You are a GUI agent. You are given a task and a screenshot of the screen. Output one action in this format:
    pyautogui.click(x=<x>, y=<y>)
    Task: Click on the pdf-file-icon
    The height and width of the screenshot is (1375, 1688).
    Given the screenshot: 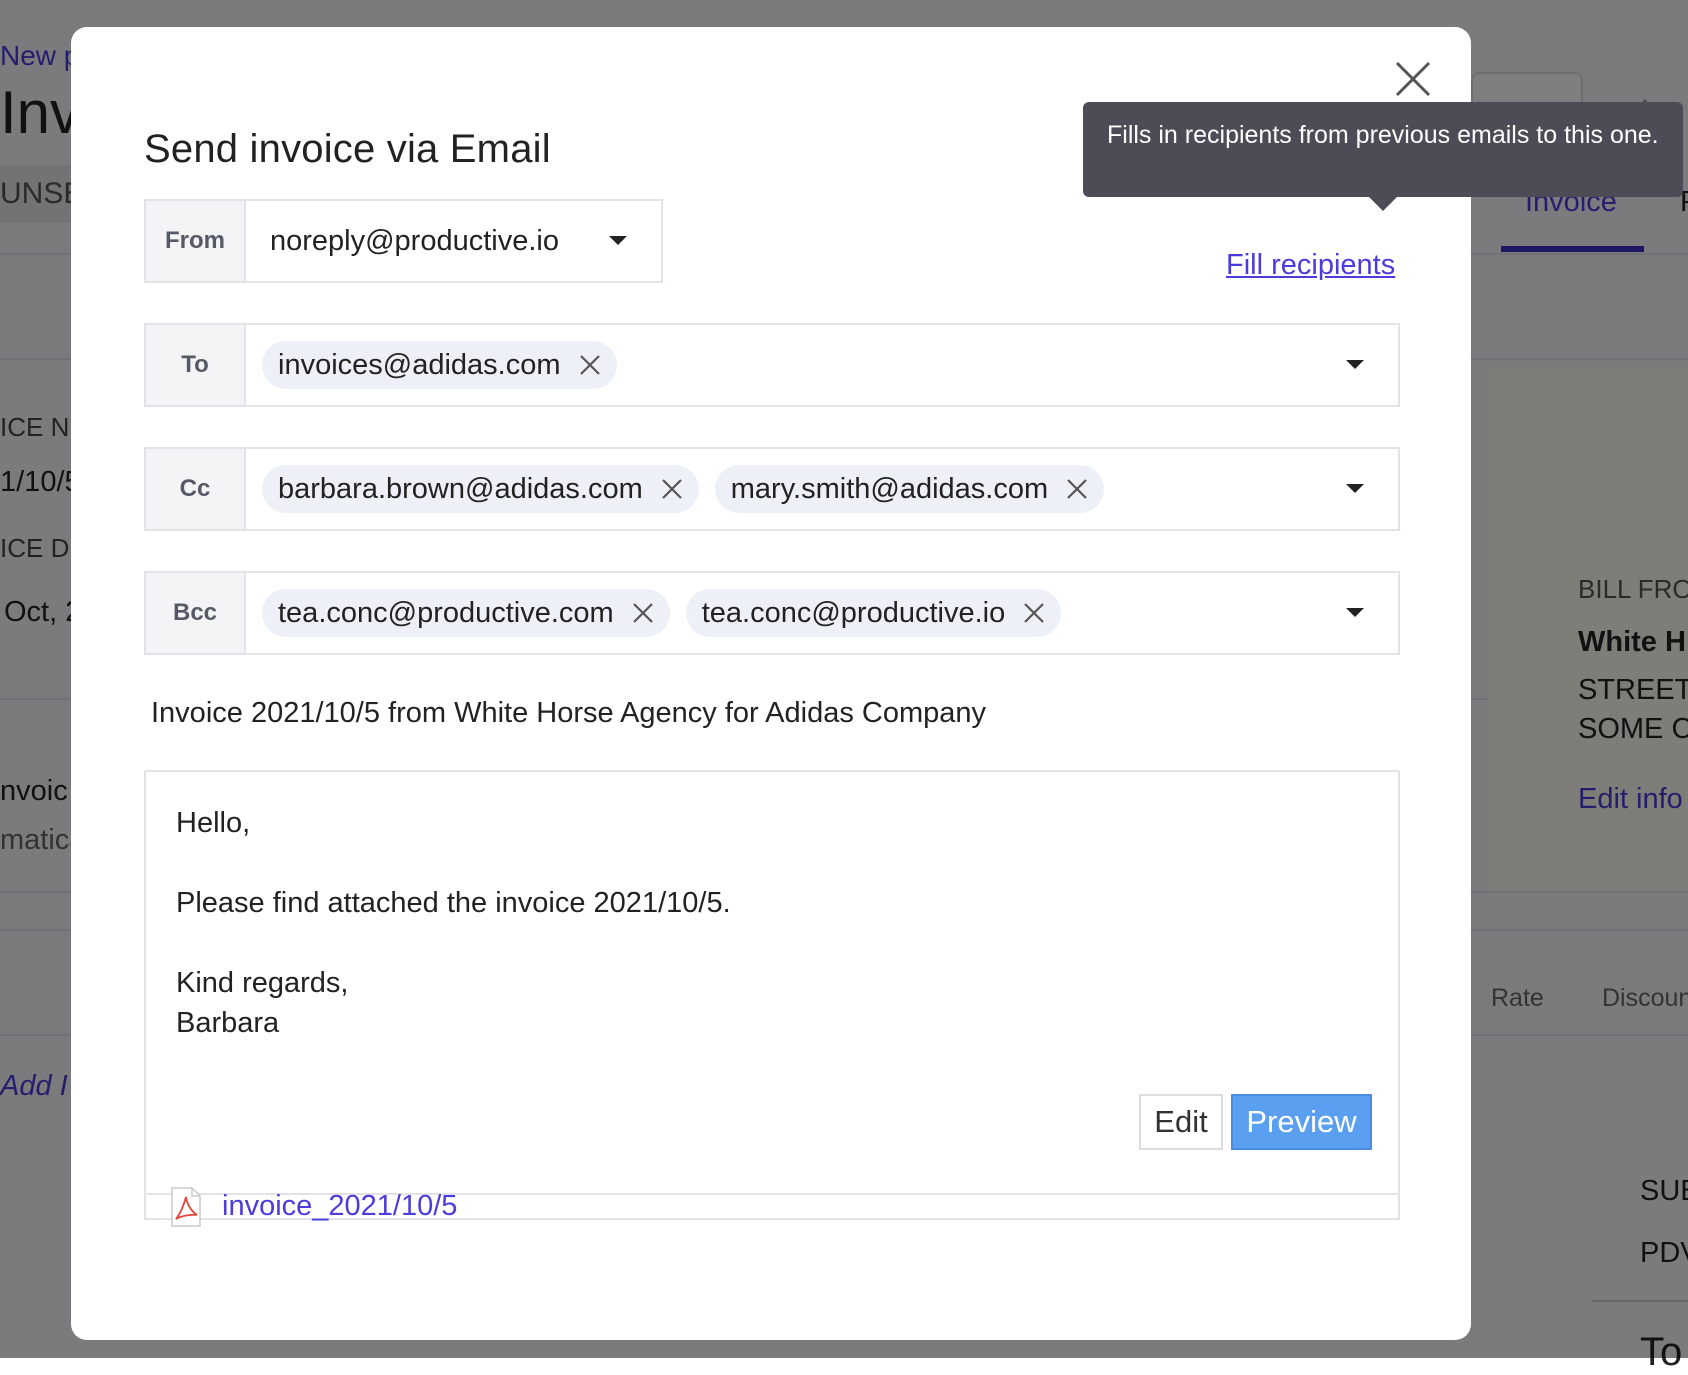 What is the action you would take?
    pyautogui.click(x=186, y=1206)
    